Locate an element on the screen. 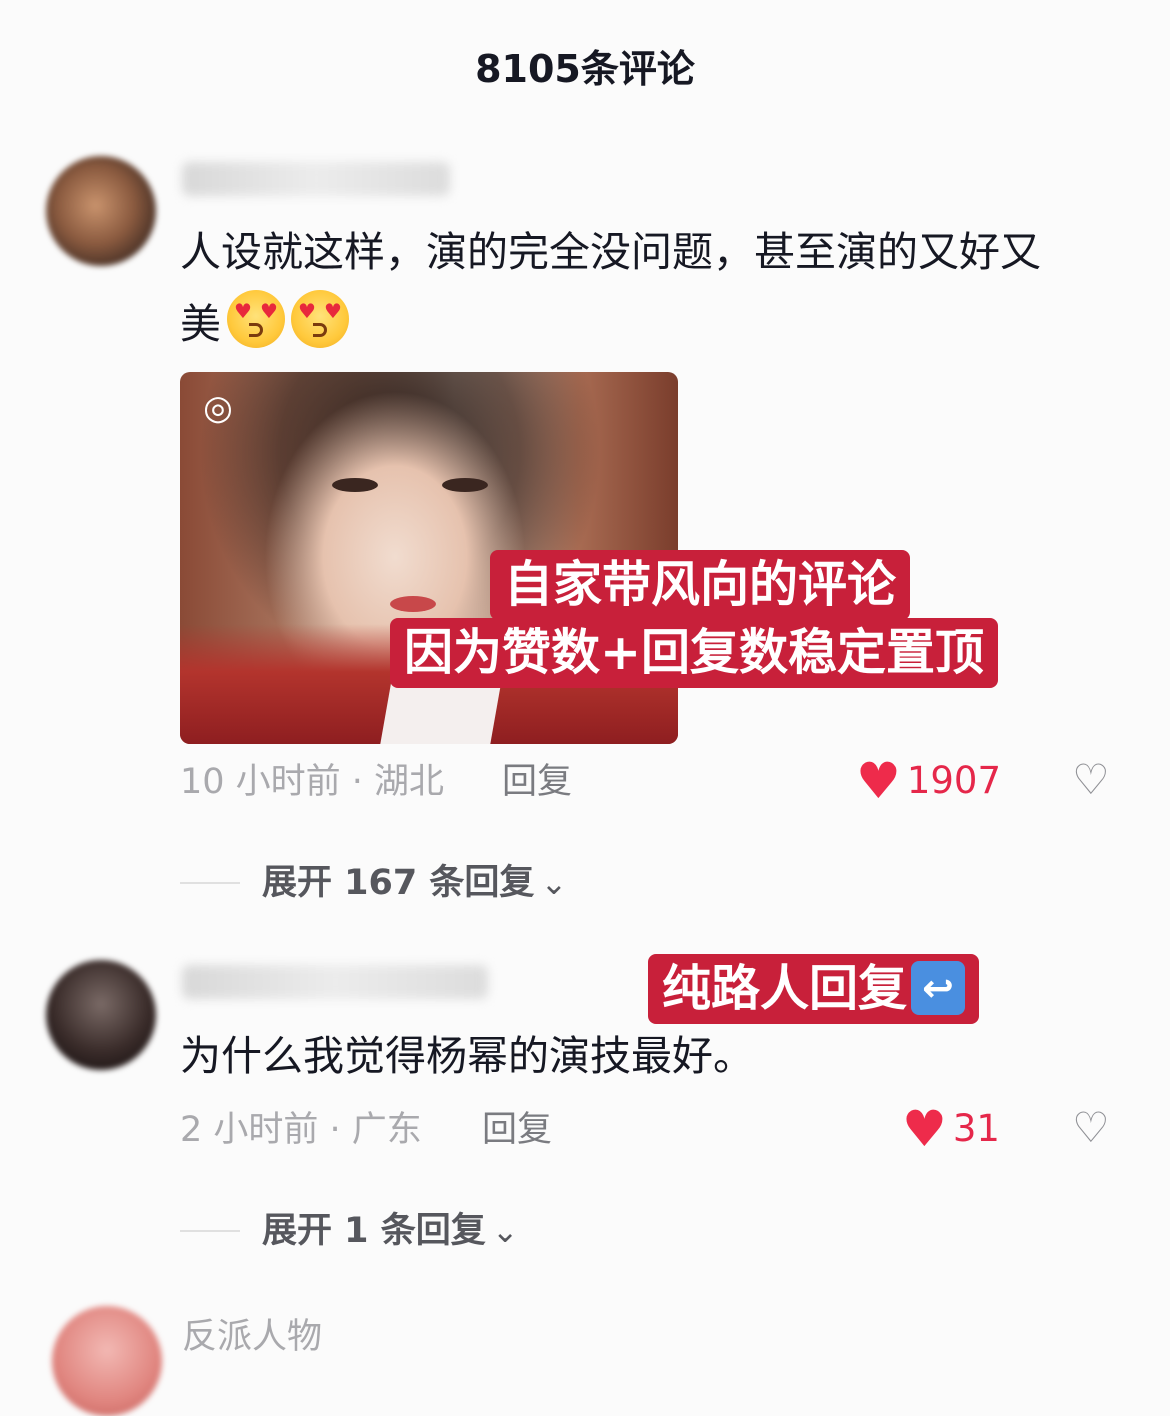  like-button: ♥ 1907 is located at coordinates (928, 780).